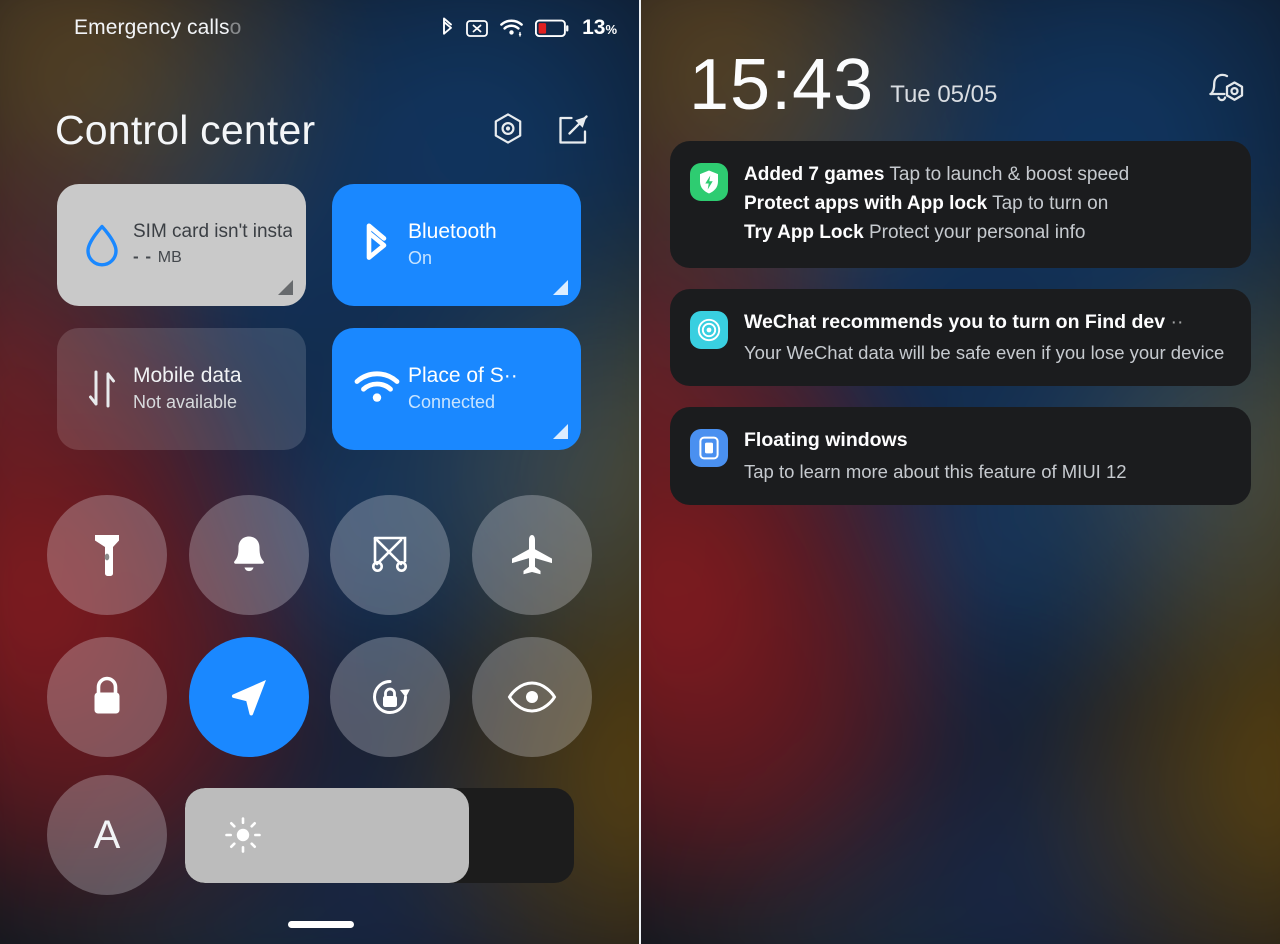 This screenshot has height=944, width=1280. I want to click on wifi-tile-subtitle: Connected, so click(452, 402).